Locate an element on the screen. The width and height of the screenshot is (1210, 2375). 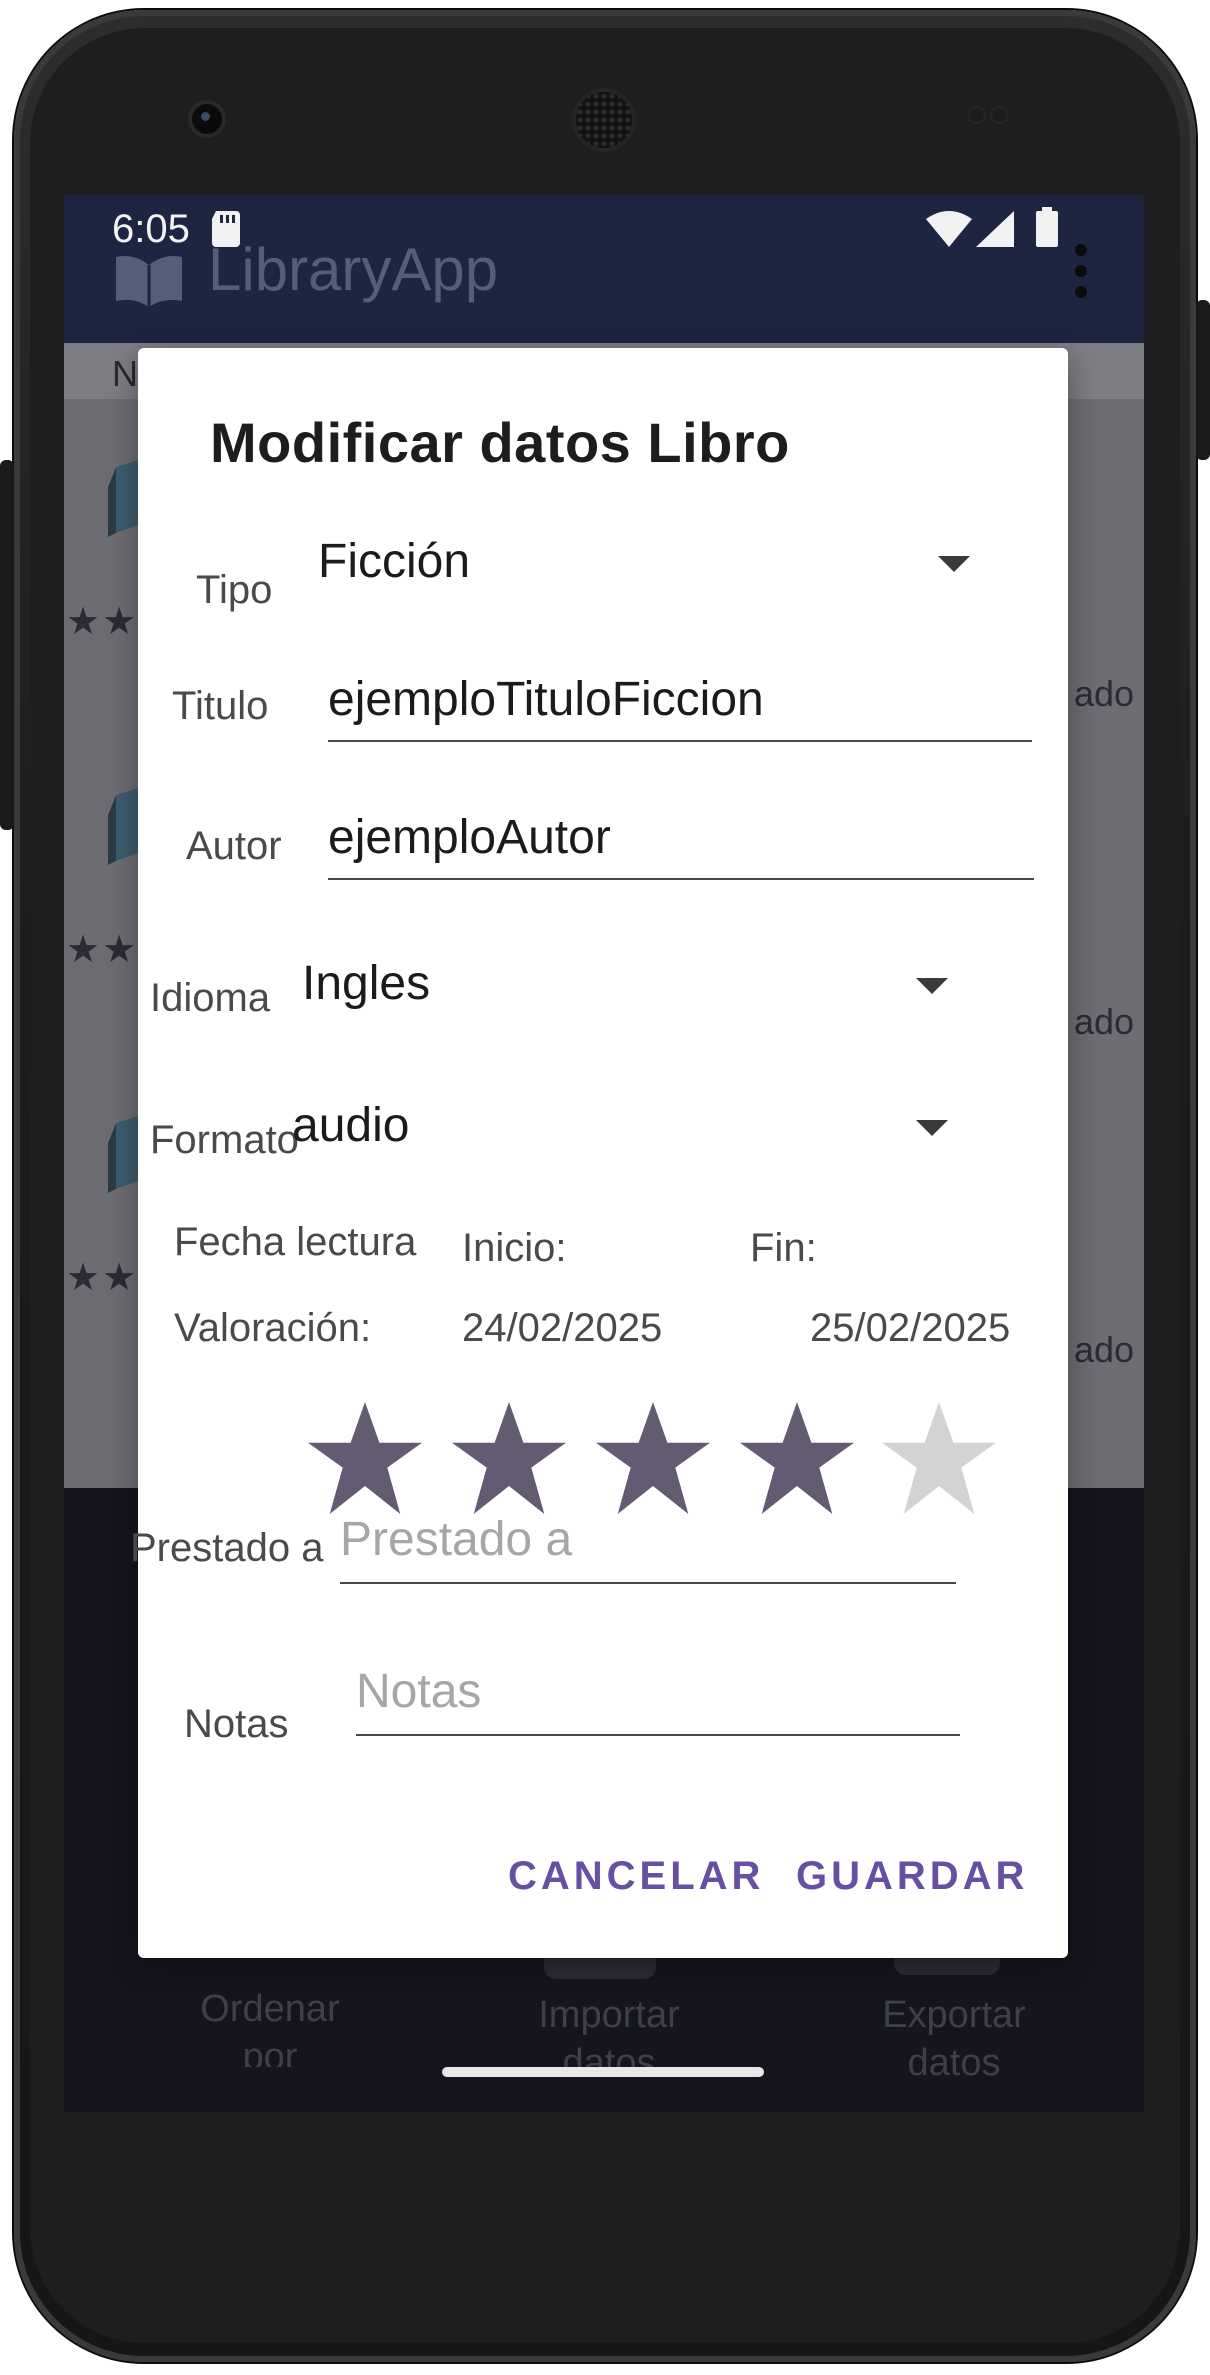
overflow-menu-icon is located at coordinates (1081, 271).